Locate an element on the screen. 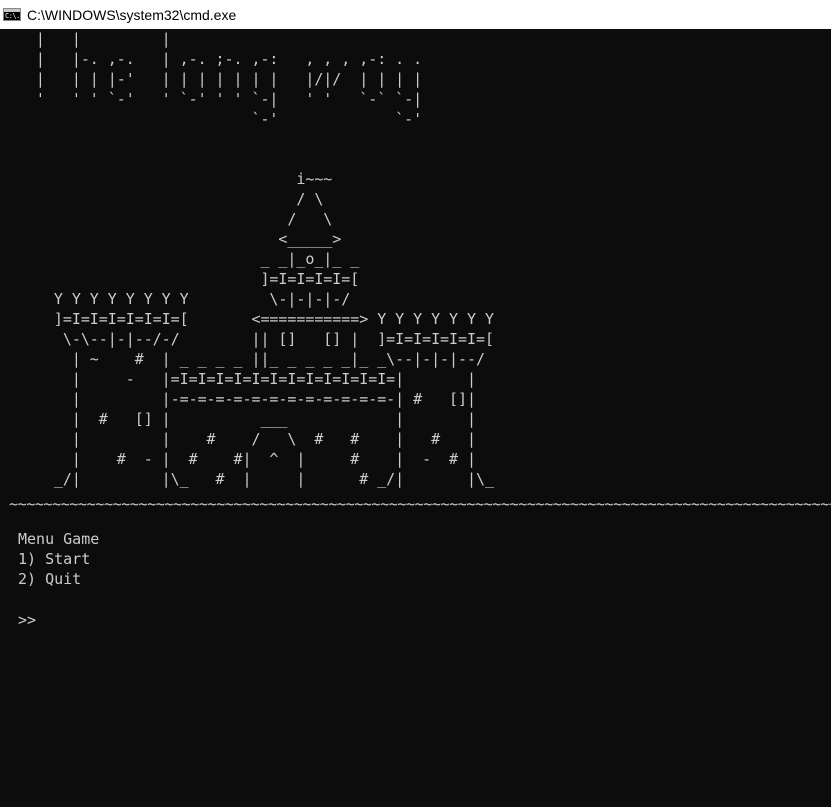 Image resolution: width=831 pixels, height=807 pixels. window-title: C:\WINDOWS\system32\cmd.exe is located at coordinates (132, 14).